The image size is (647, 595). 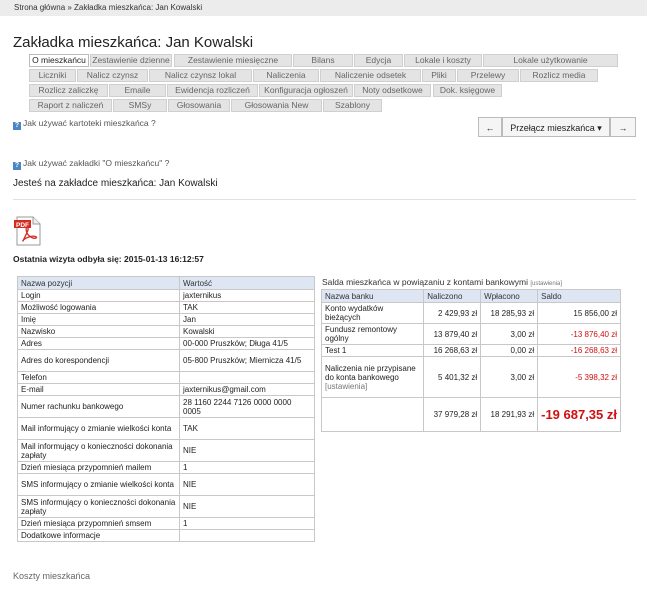 What do you see at coordinates (452, 377) in the screenshot?
I see `amount-charged: 5 401,32 zł` at bounding box center [452, 377].